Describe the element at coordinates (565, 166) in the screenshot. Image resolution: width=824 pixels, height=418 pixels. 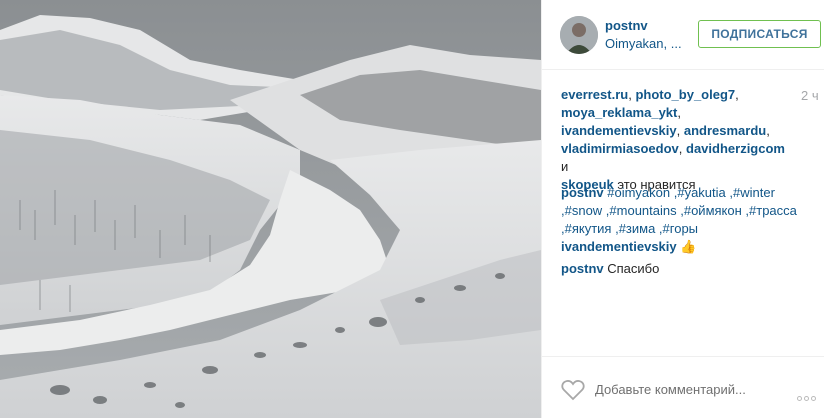
I see `likes-and-word: и` at that location.